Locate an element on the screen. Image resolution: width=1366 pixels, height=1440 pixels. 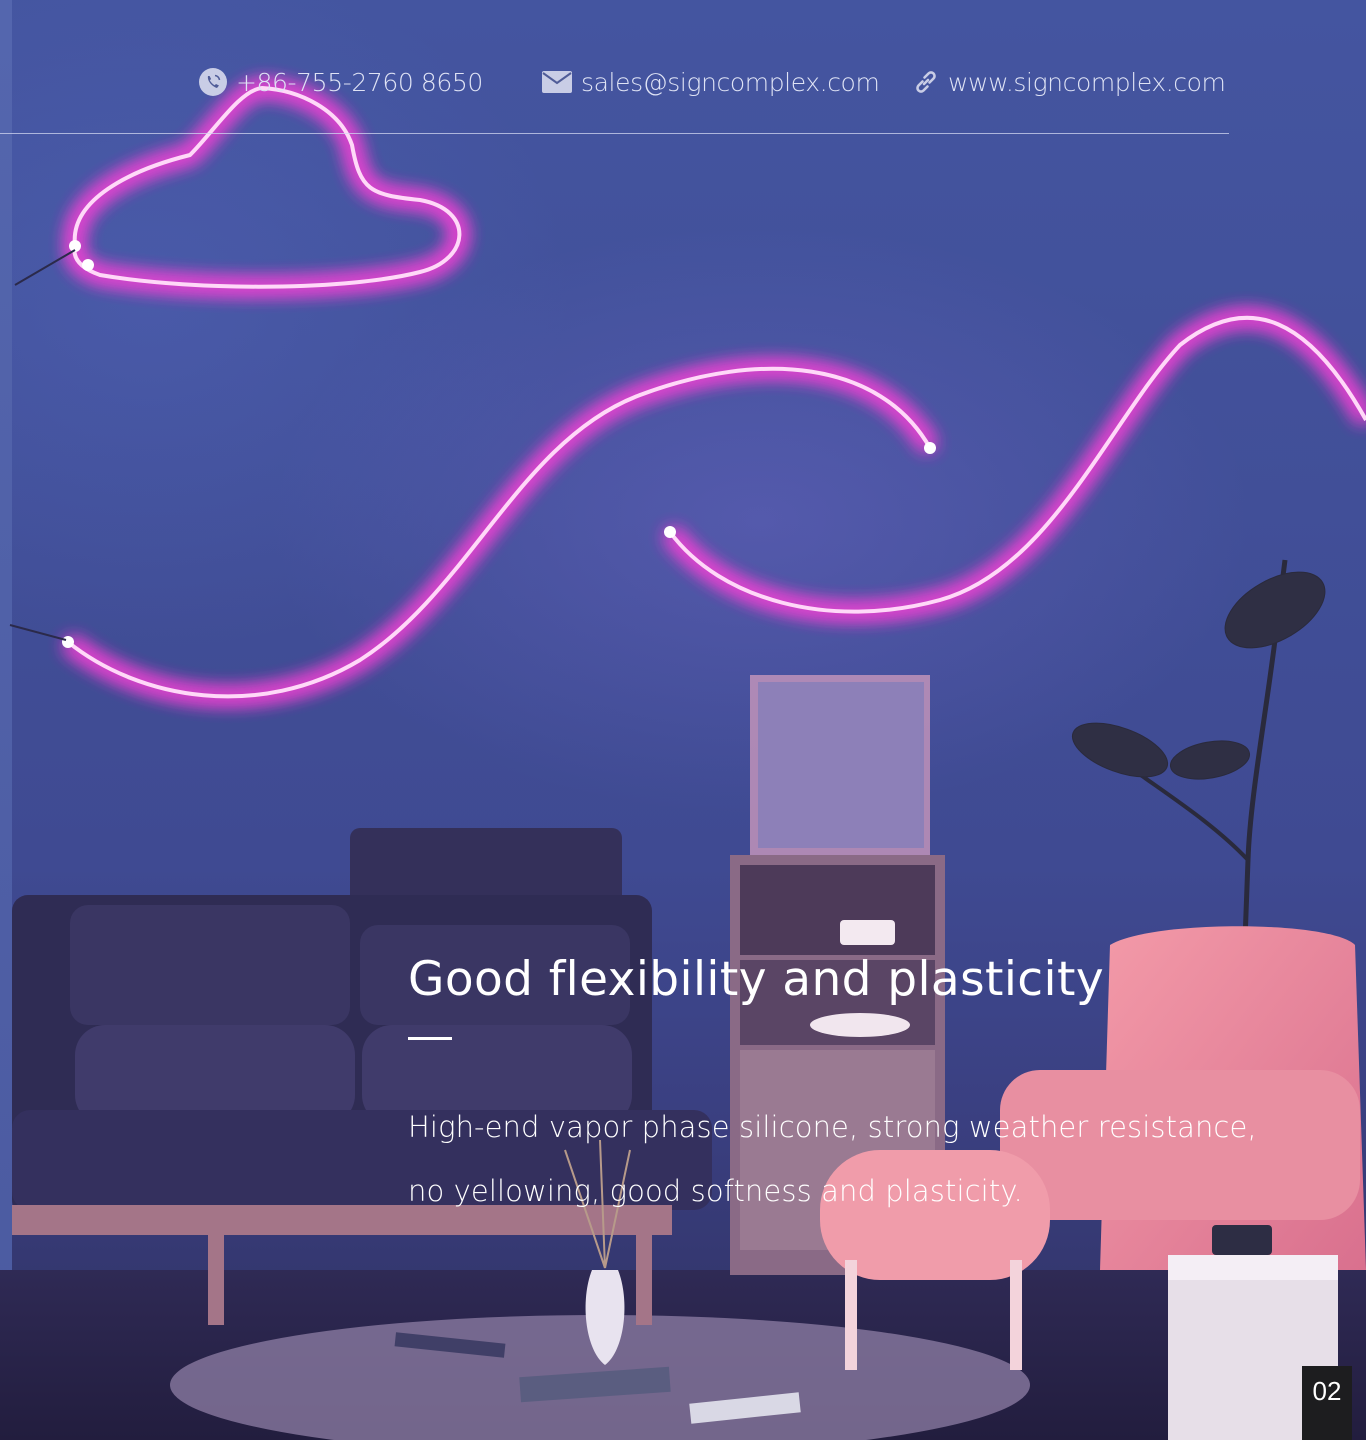
email-contact: sales@signcomplex.com is located at coordinates (710, 82).